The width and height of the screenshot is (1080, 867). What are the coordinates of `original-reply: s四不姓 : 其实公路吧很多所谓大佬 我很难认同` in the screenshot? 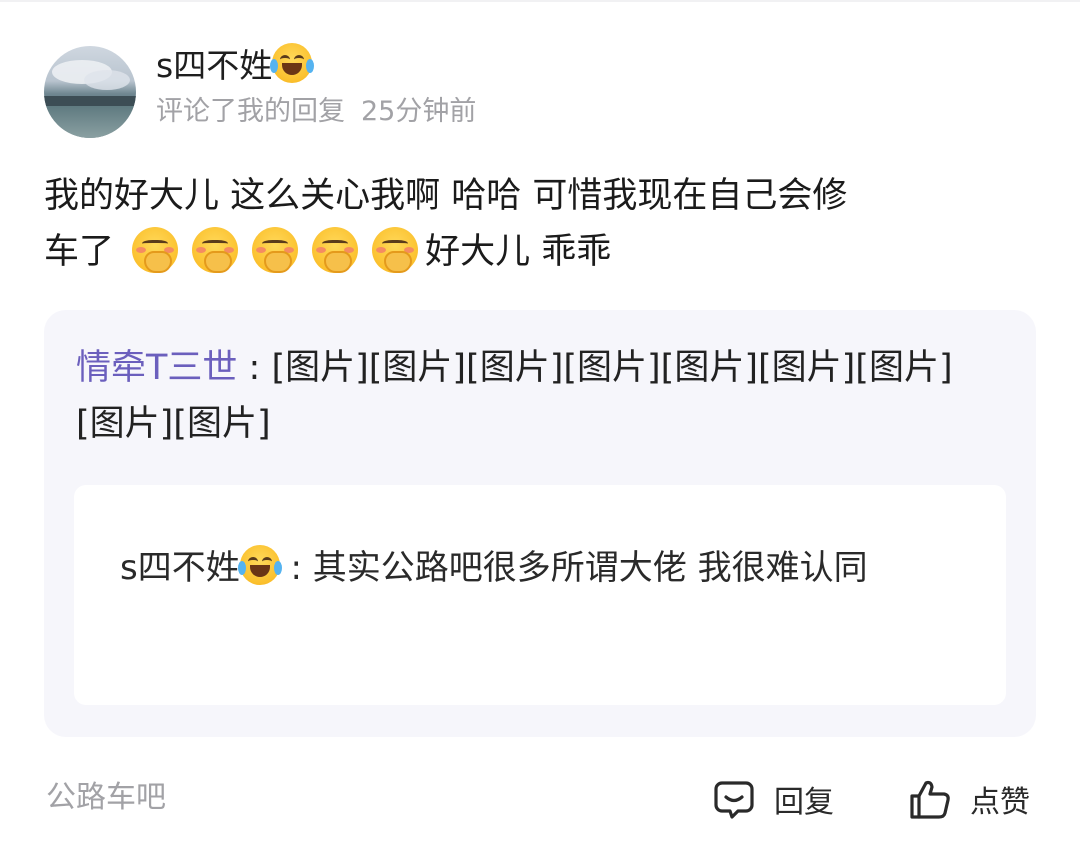 It's located at (540, 568).